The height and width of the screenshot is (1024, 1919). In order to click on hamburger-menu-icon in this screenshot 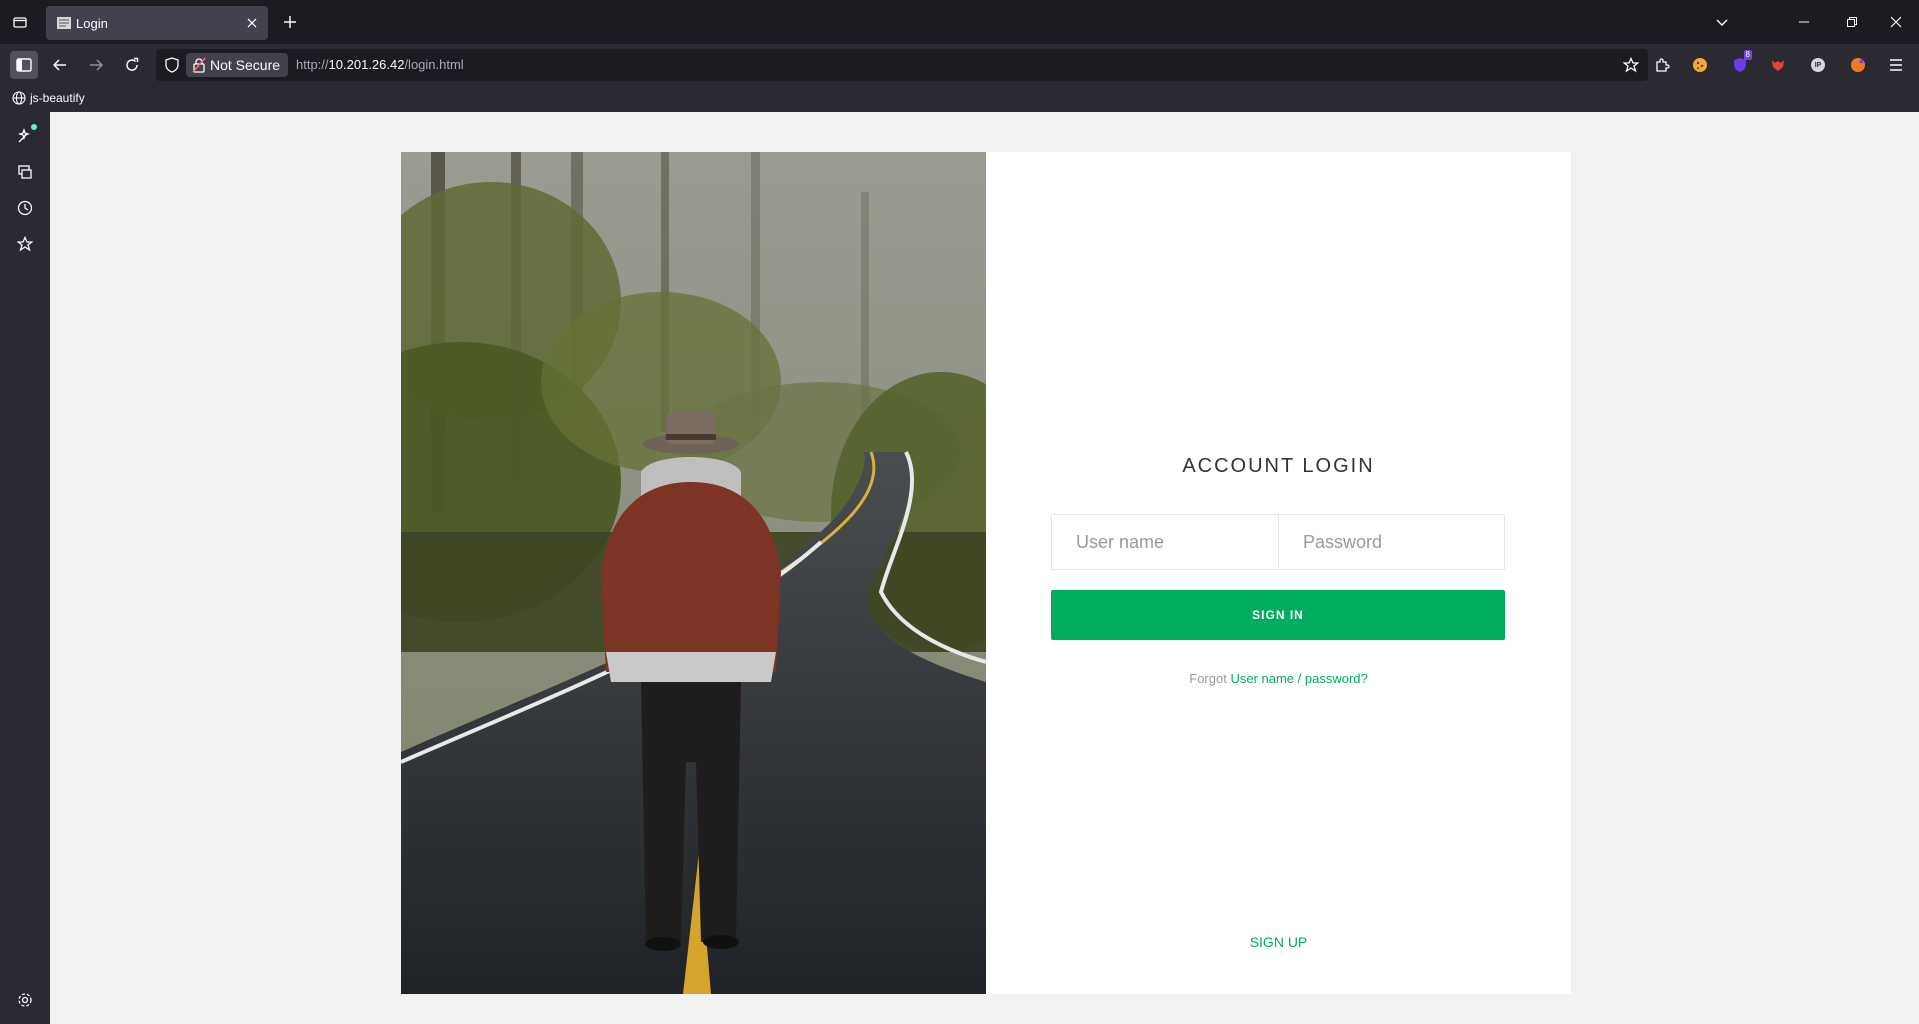, I will do `click(1896, 65)`.